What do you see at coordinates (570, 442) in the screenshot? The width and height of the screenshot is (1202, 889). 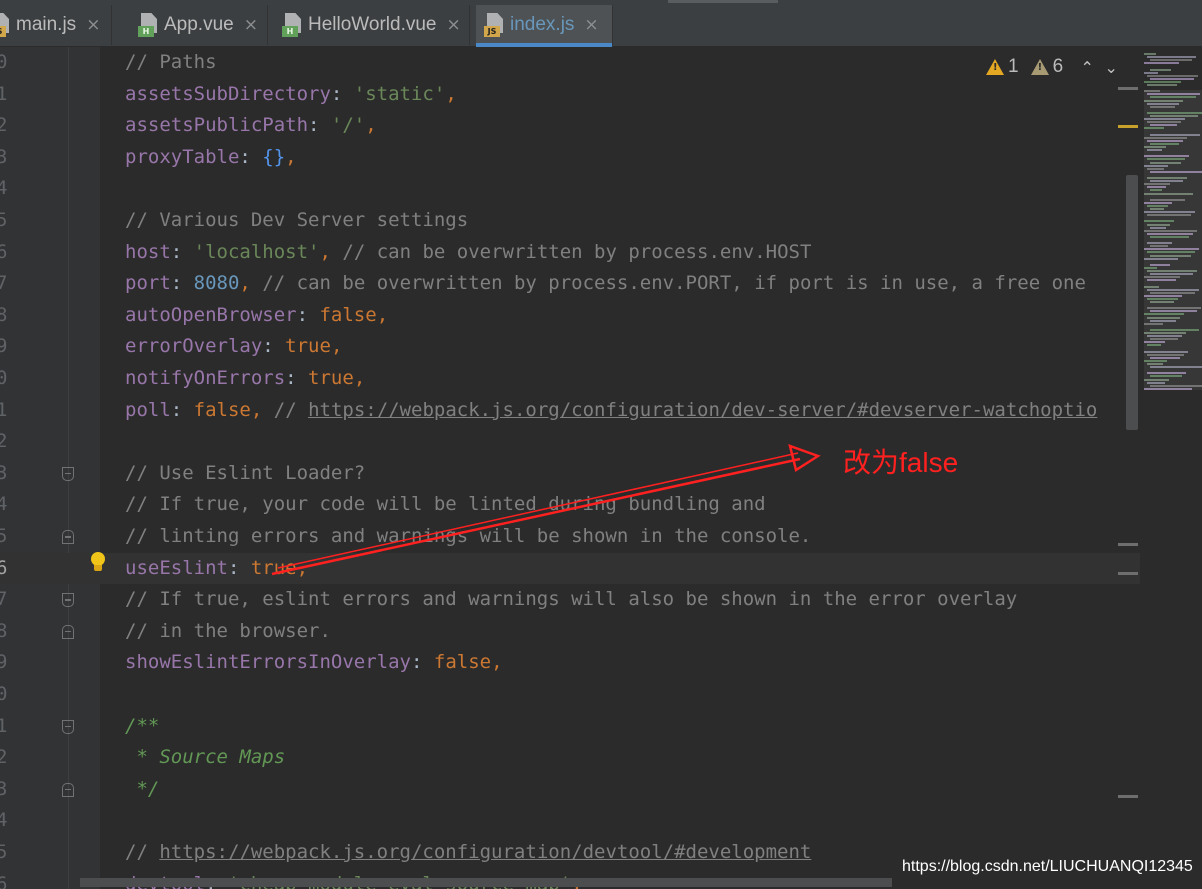 I see `code-line: 2` at bounding box center [570, 442].